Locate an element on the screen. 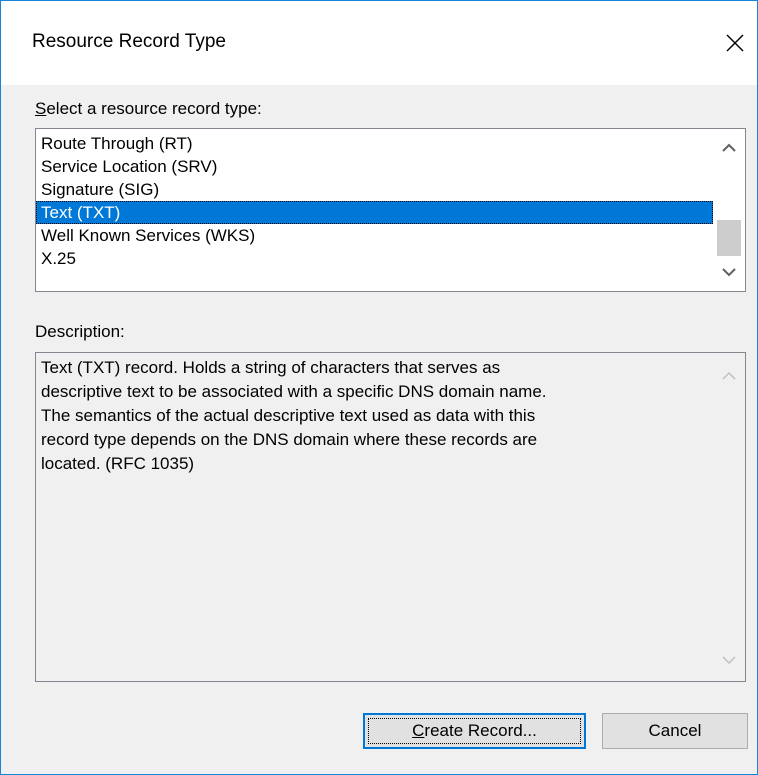 The image size is (758, 775). dialog-title: Resource Record Type is located at coordinates (129, 41).